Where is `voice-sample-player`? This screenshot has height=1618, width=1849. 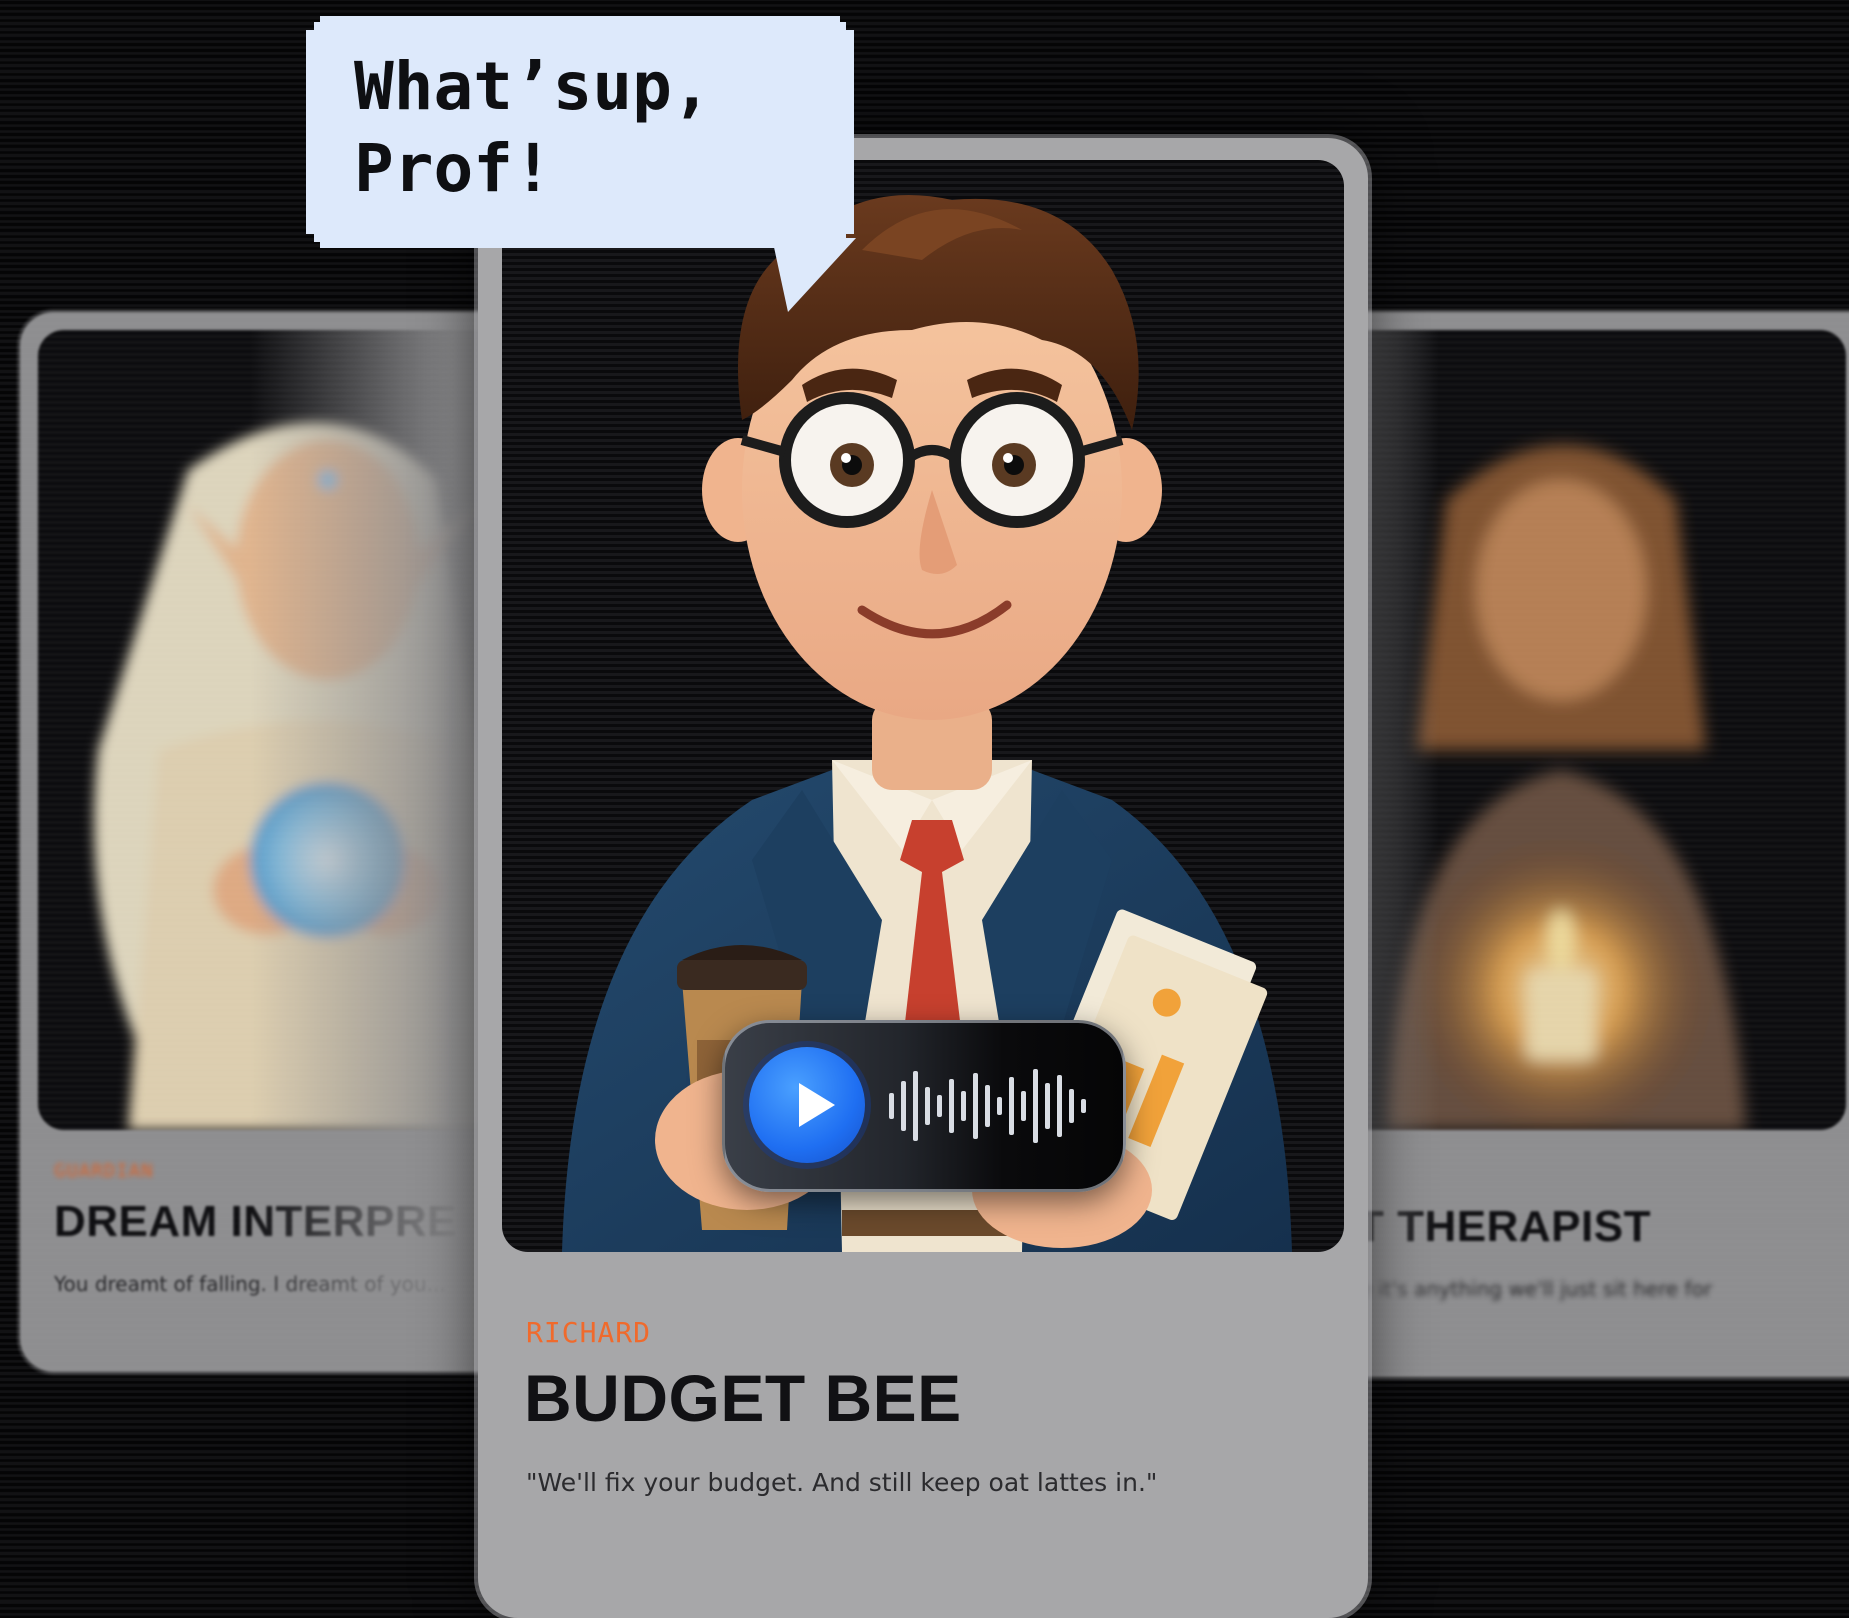
voice-sample-player is located at coordinates (924, 1106).